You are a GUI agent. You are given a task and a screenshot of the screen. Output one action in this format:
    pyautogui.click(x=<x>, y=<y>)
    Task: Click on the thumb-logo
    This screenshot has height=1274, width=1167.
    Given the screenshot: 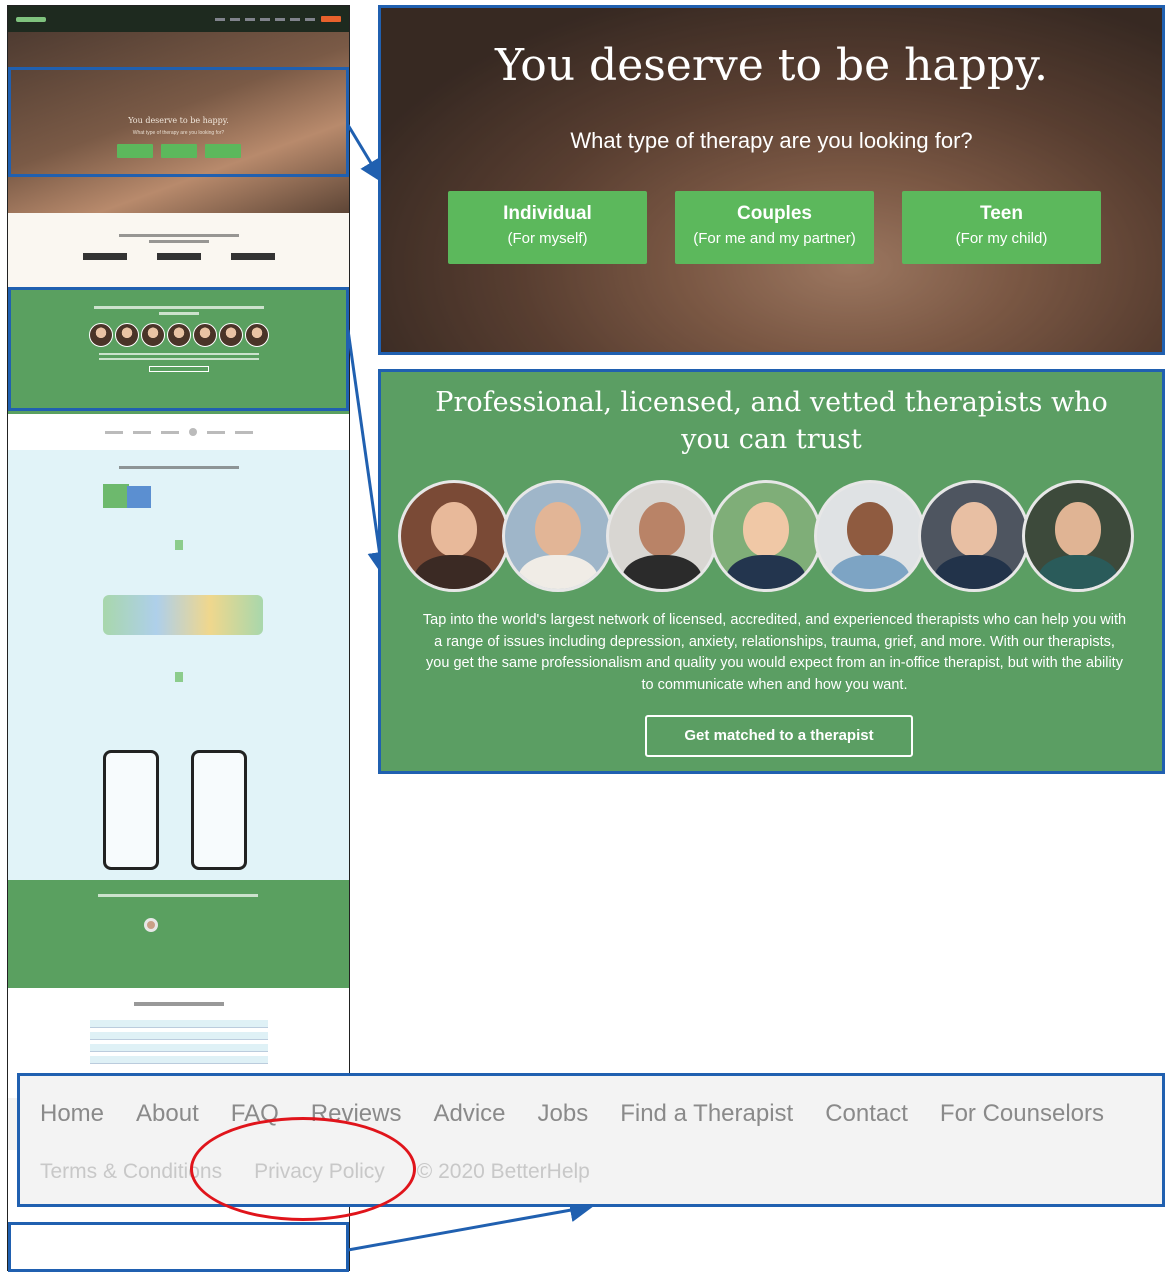 What is the action you would take?
    pyautogui.click(x=31, y=19)
    